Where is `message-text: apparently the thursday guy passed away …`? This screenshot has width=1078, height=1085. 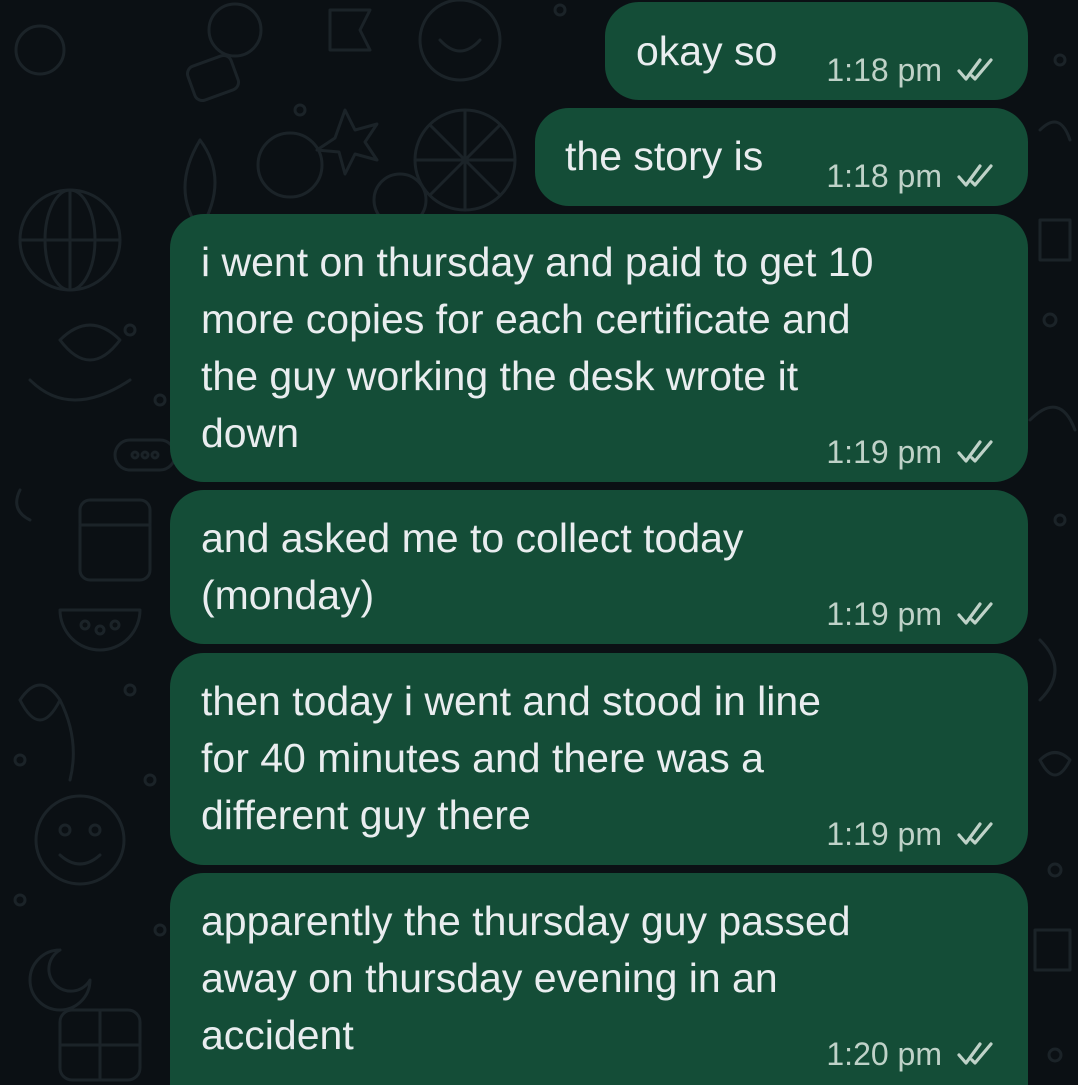 message-text: apparently the thursday guy passed away … is located at coordinates (526, 978).